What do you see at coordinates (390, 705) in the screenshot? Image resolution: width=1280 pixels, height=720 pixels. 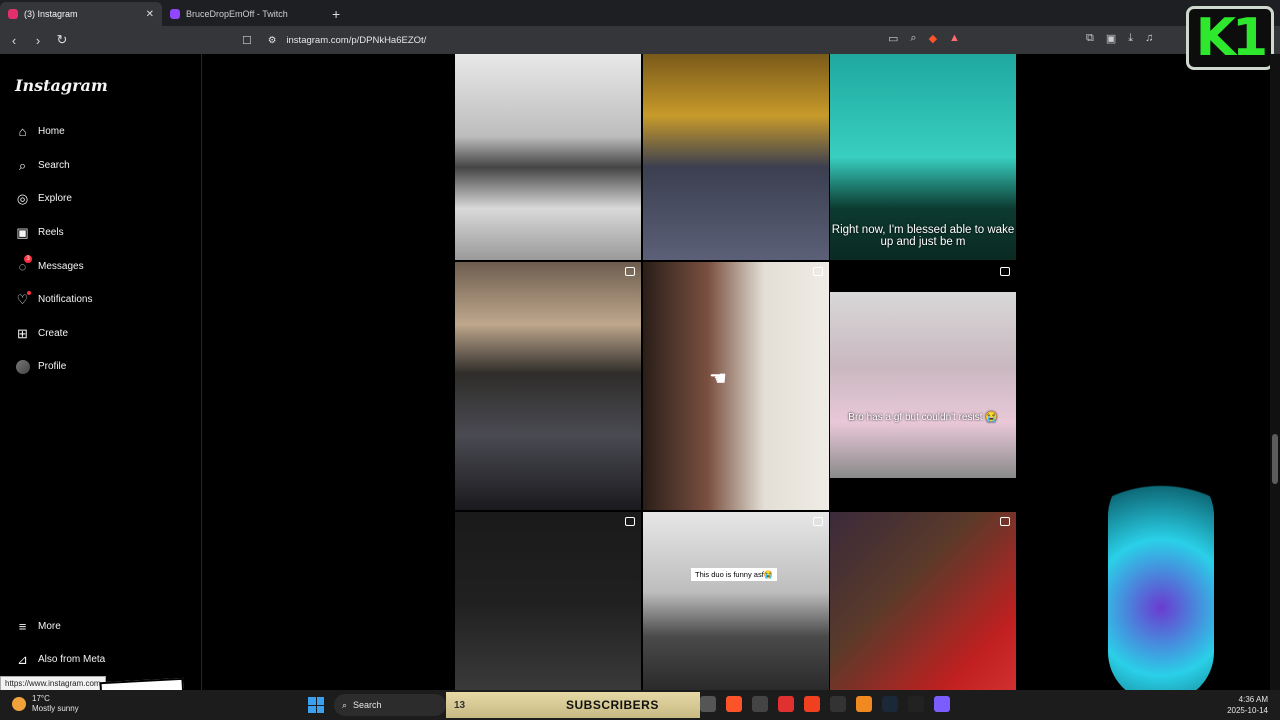 I see `taskbar-search: ⌕ Search` at bounding box center [390, 705].